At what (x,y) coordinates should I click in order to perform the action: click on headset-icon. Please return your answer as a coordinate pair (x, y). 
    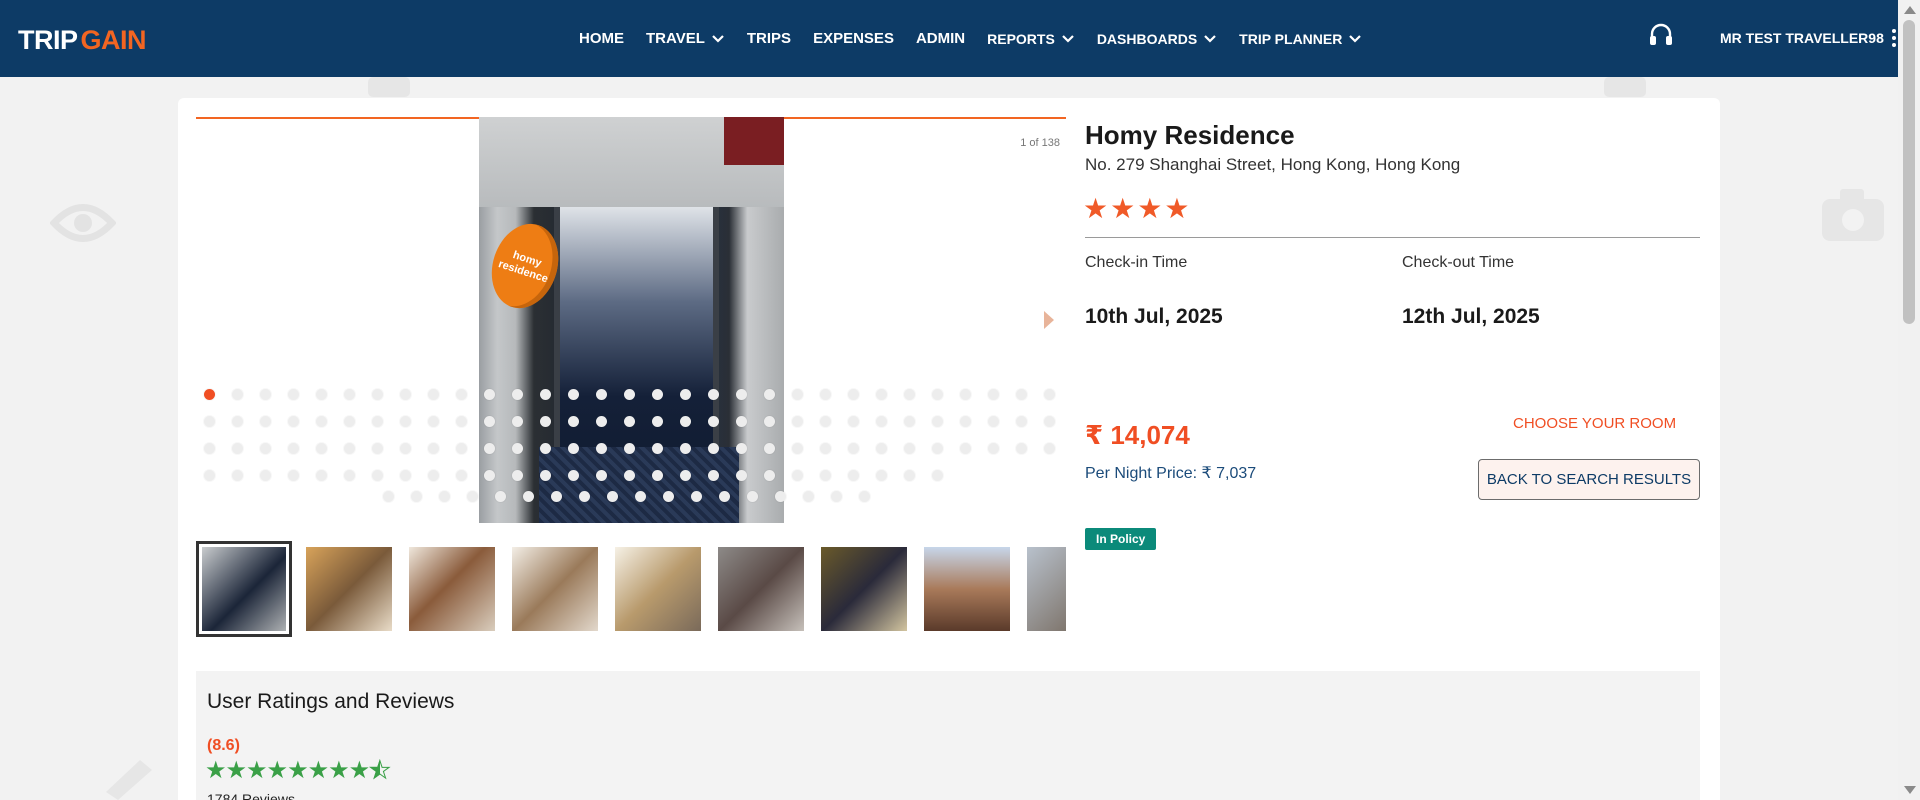
    Looking at the image, I should click on (1661, 35).